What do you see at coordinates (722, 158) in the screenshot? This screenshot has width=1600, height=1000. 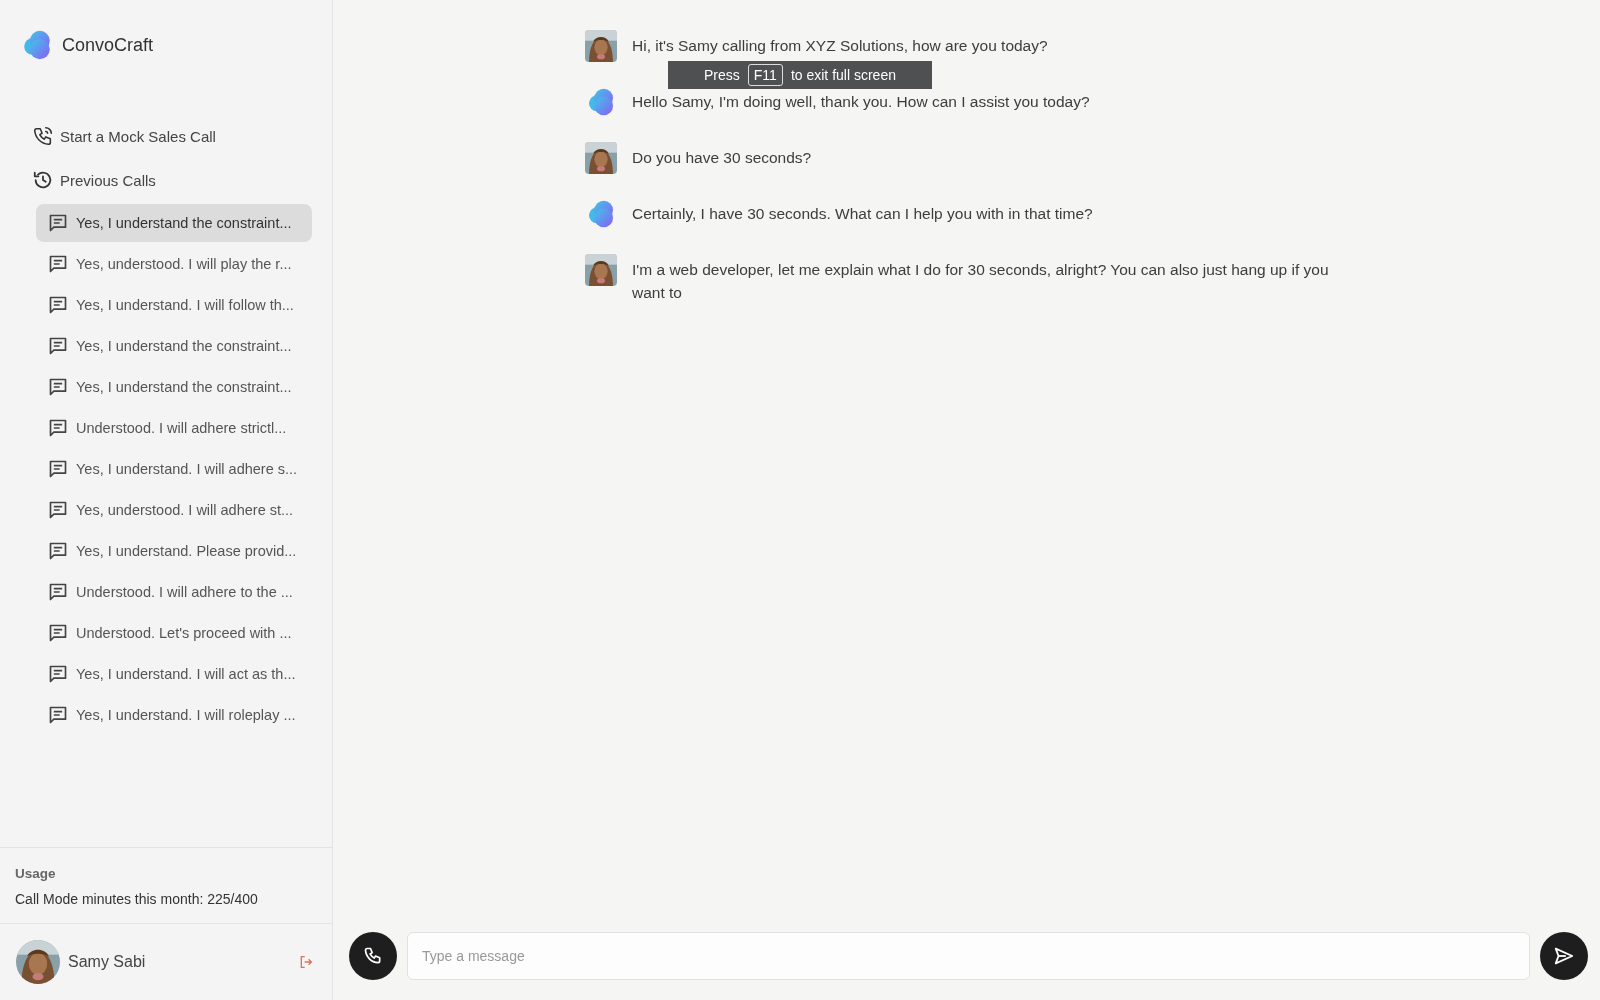 I see `message-text: Do you have 30 seconds?` at bounding box center [722, 158].